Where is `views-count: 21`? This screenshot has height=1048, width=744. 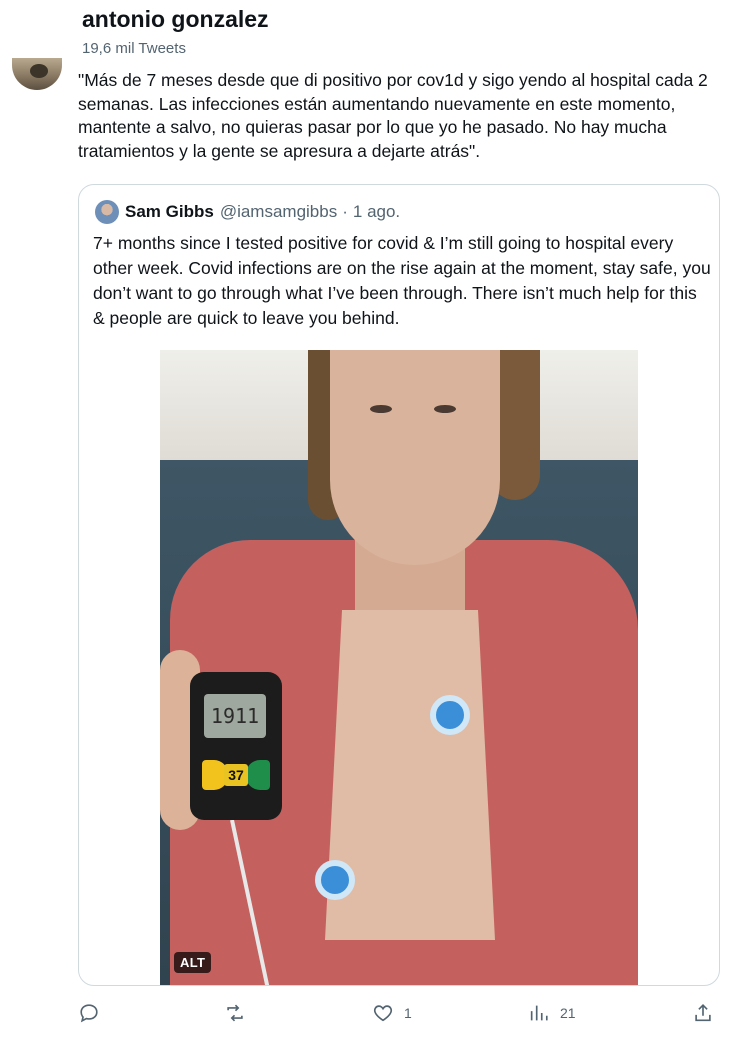
views-count: 21 is located at coordinates (568, 1013).